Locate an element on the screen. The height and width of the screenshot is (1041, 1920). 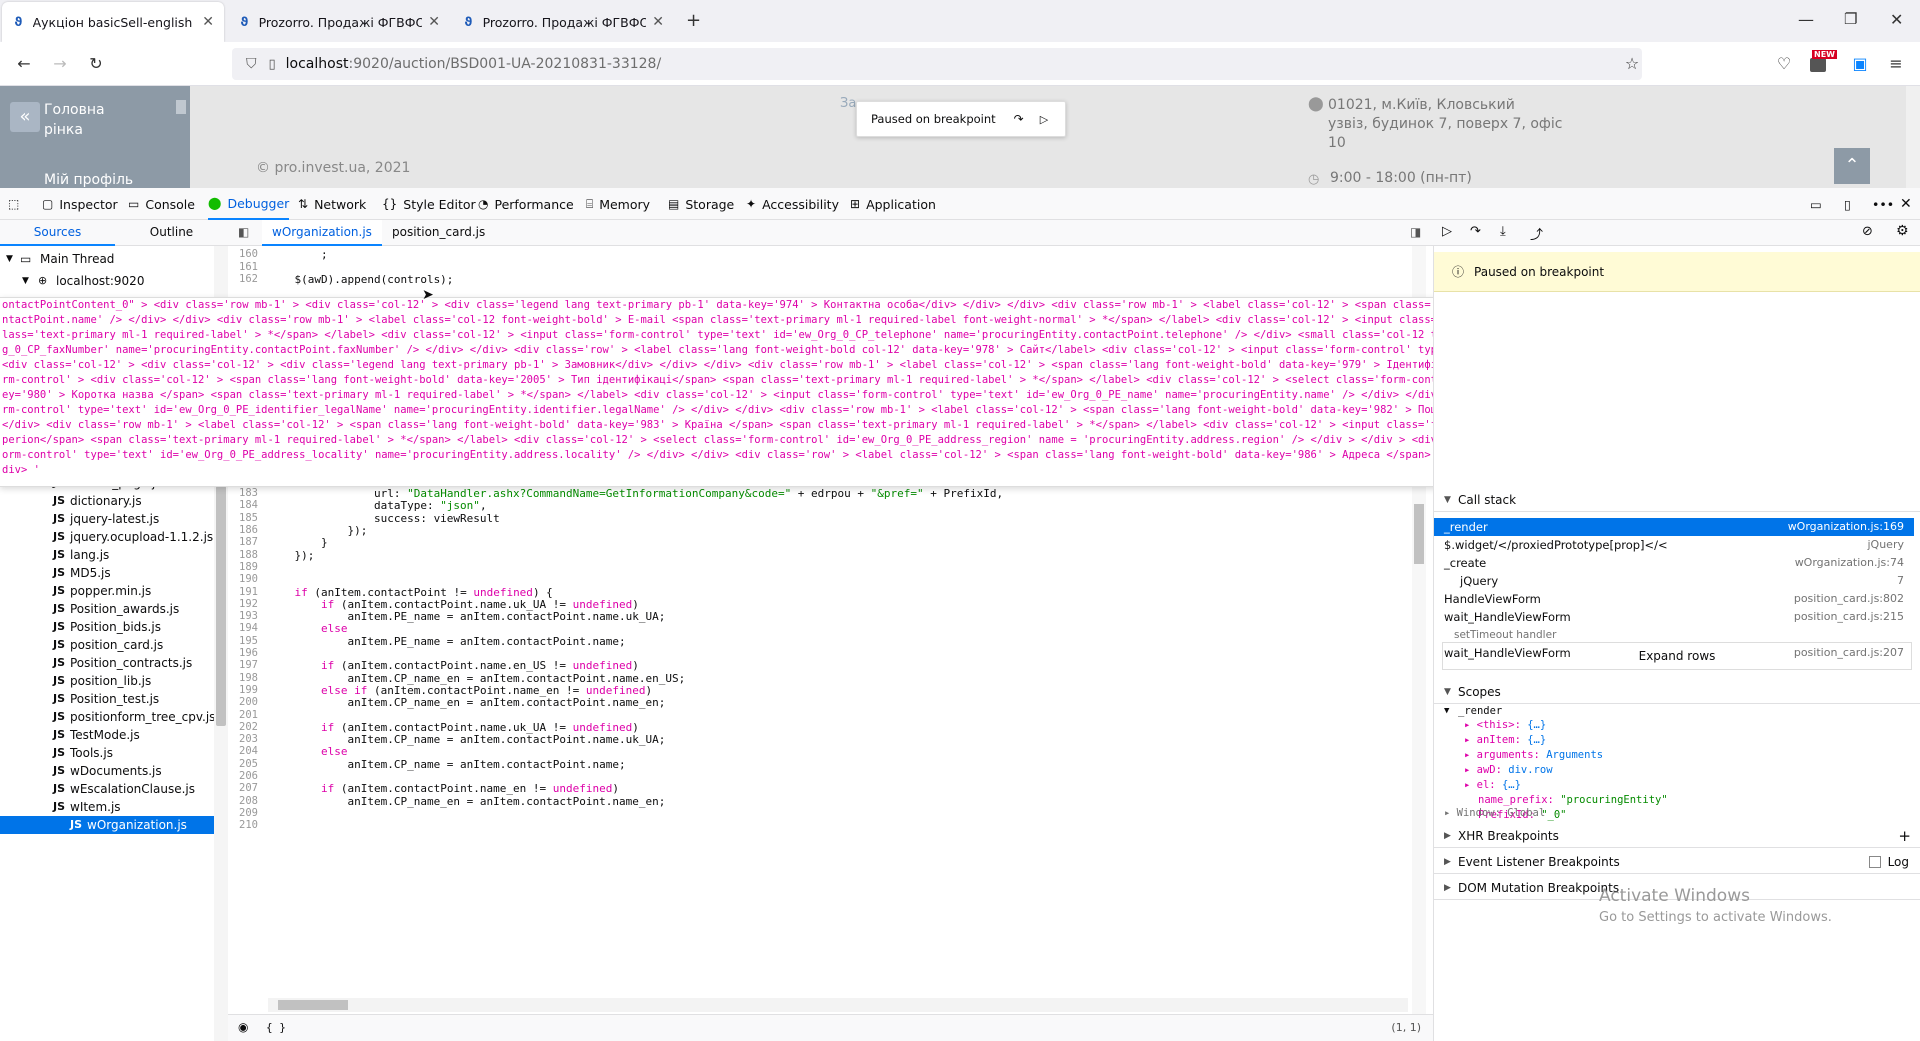
tab-style-editor: {} Style Editor is located at coordinates (429, 204).